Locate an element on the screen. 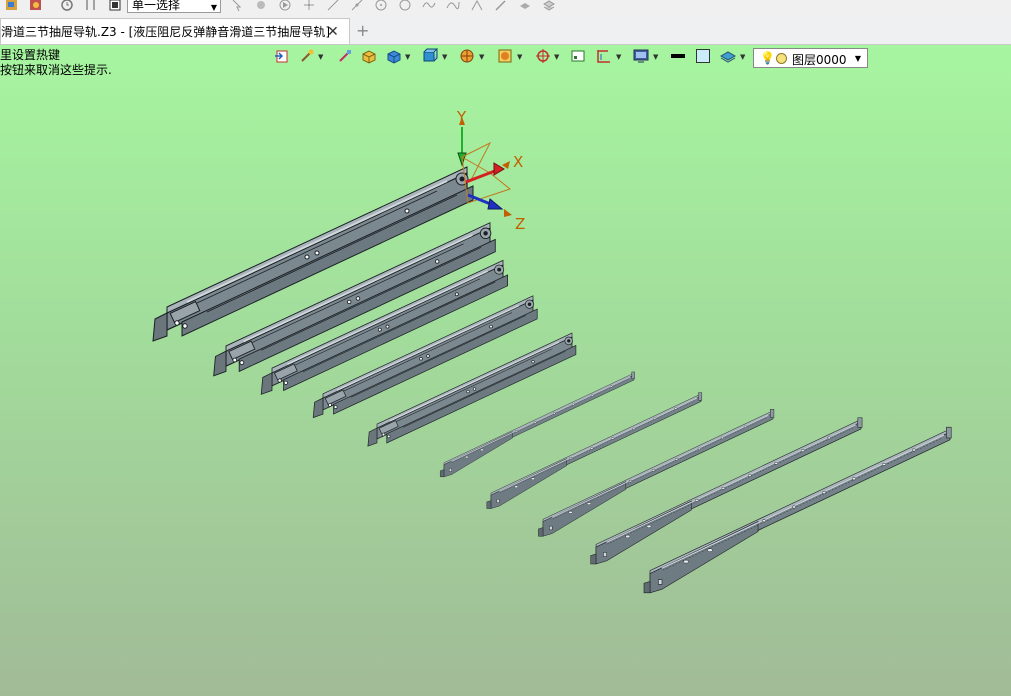 This screenshot has width=1011, height=696. chevron-down-icon: ▼ is located at coordinates (213, 7).